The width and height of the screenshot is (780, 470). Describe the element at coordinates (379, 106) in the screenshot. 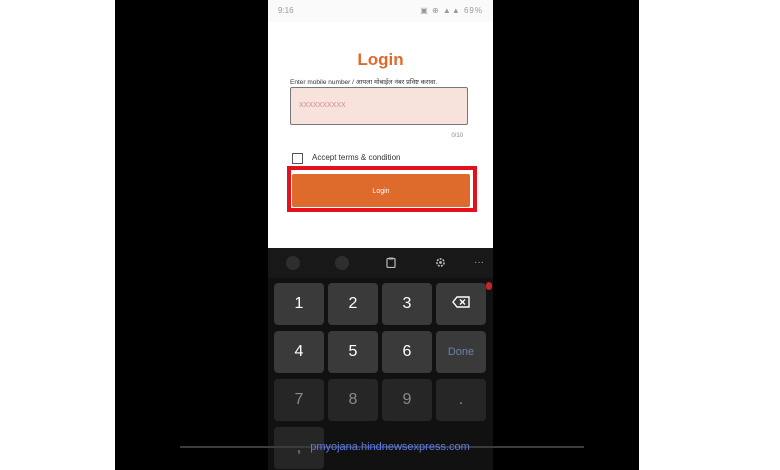

I see `mobile-number-input: XXXXXXXXXX` at that location.